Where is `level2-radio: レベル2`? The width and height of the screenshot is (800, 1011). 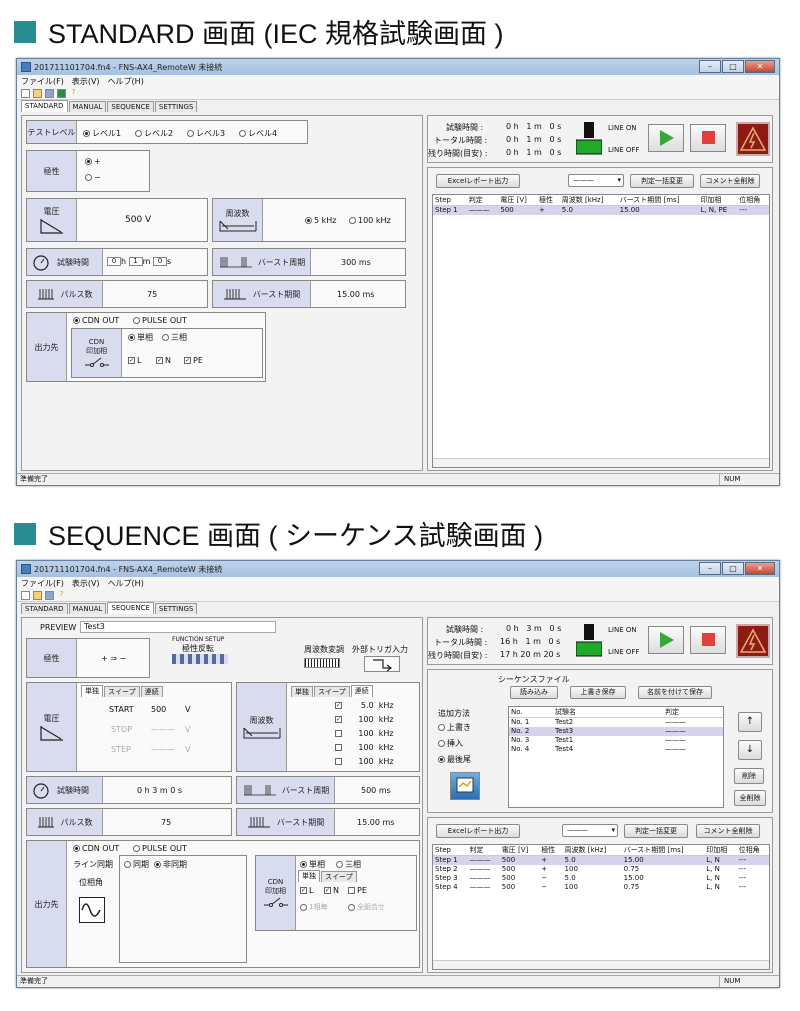
level2-radio: レベル2 is located at coordinates (154, 133).